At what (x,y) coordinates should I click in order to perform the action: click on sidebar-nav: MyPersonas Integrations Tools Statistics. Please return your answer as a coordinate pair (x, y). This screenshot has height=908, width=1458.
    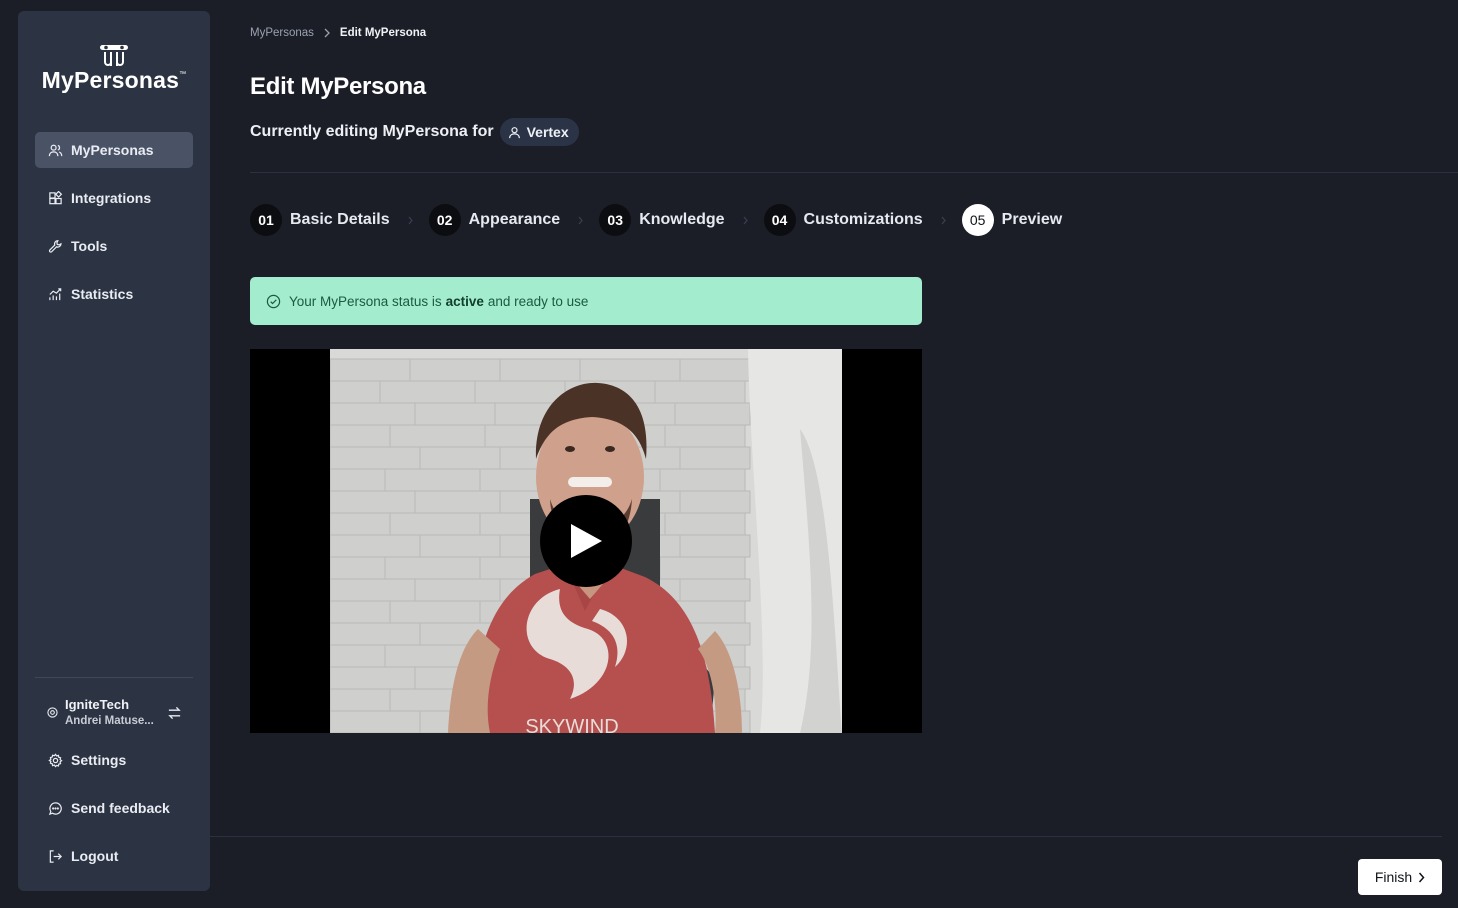
    Looking at the image, I should click on (114, 228).